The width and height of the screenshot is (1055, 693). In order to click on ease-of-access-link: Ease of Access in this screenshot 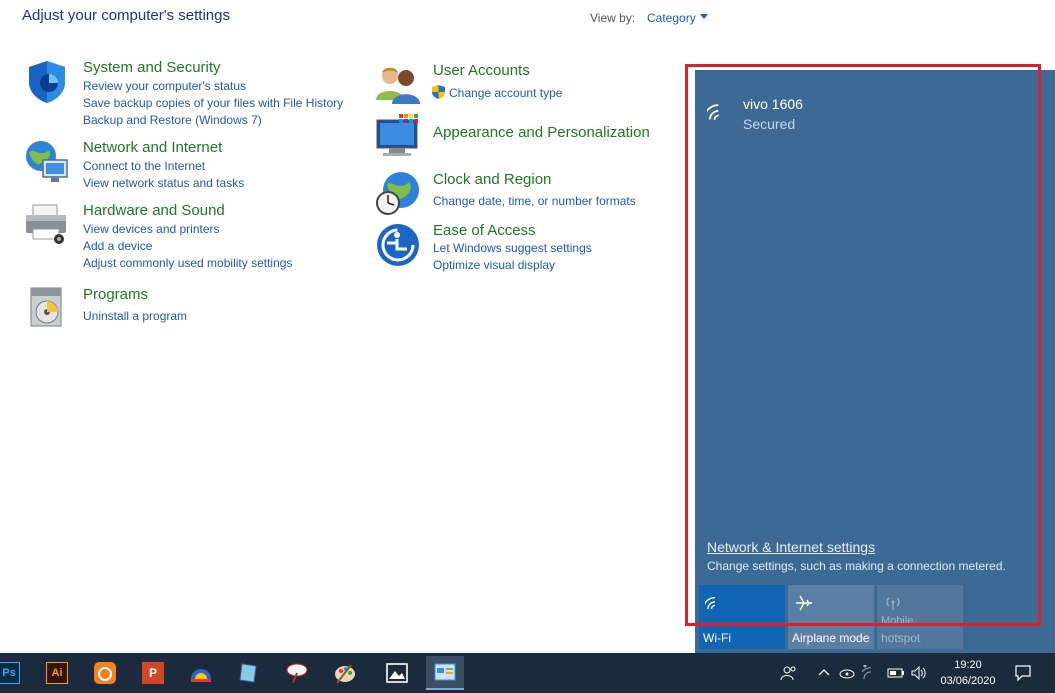, I will do `click(484, 230)`.